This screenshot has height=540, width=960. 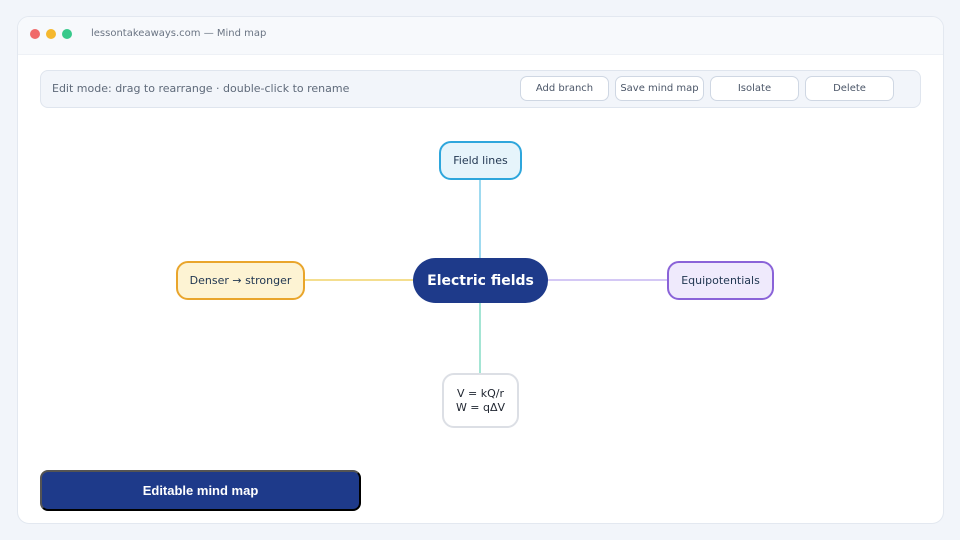 What do you see at coordinates (720, 280) in the screenshot?
I see `node-equipotentials: Equipotentials` at bounding box center [720, 280].